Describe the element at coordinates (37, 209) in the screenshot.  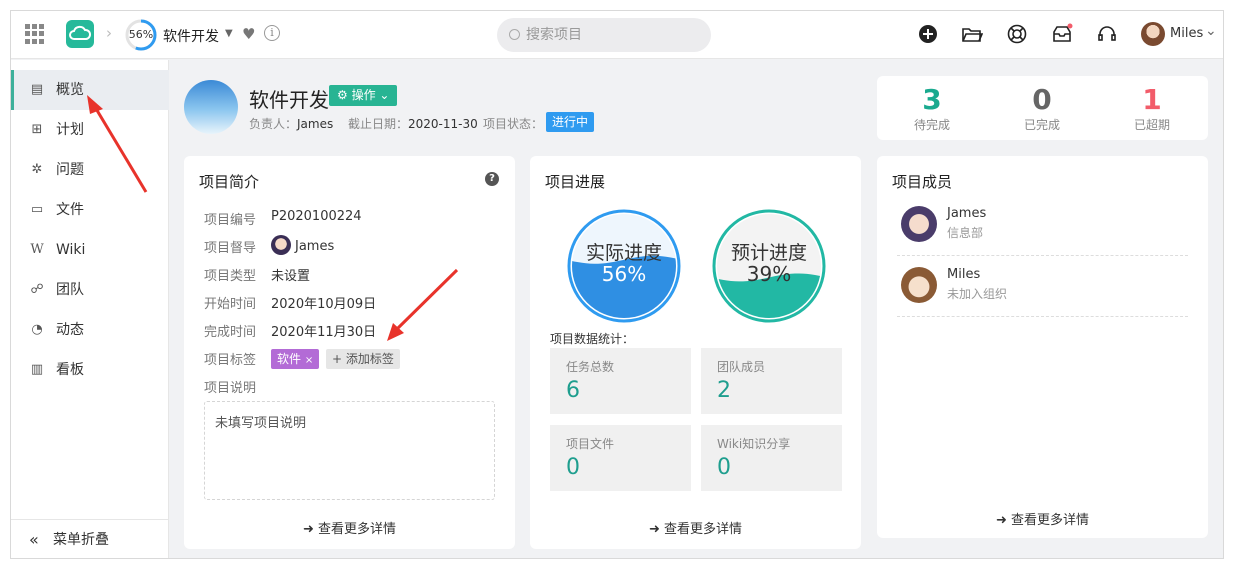
I see `folder-icon: ▭` at that location.